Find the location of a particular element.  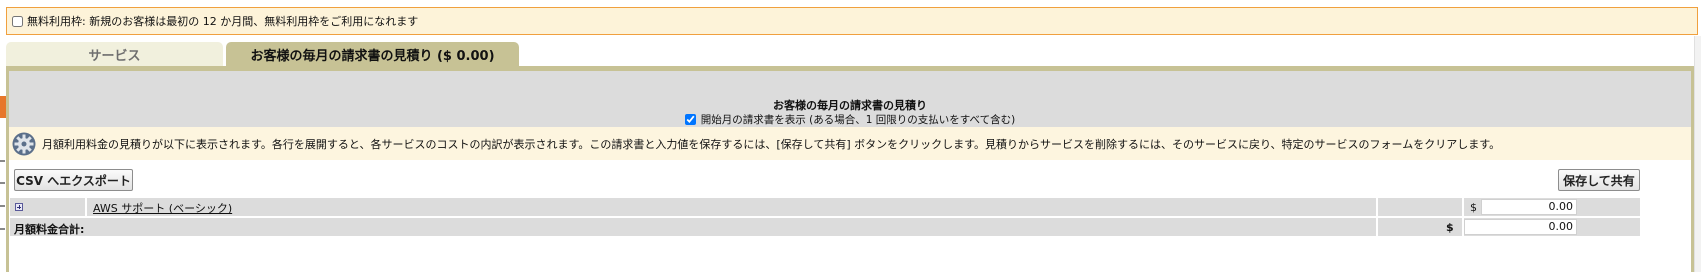

table-row: AWS サポート (ベーシック) $ 0.00 is located at coordinates (825, 207).